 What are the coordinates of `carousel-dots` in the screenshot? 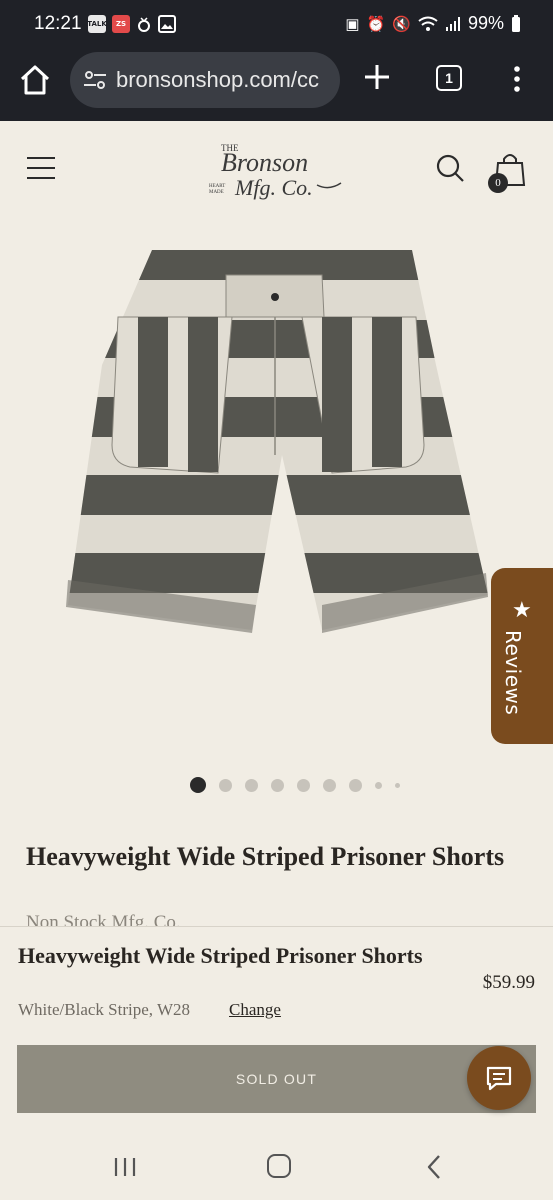 It's located at (295, 785).